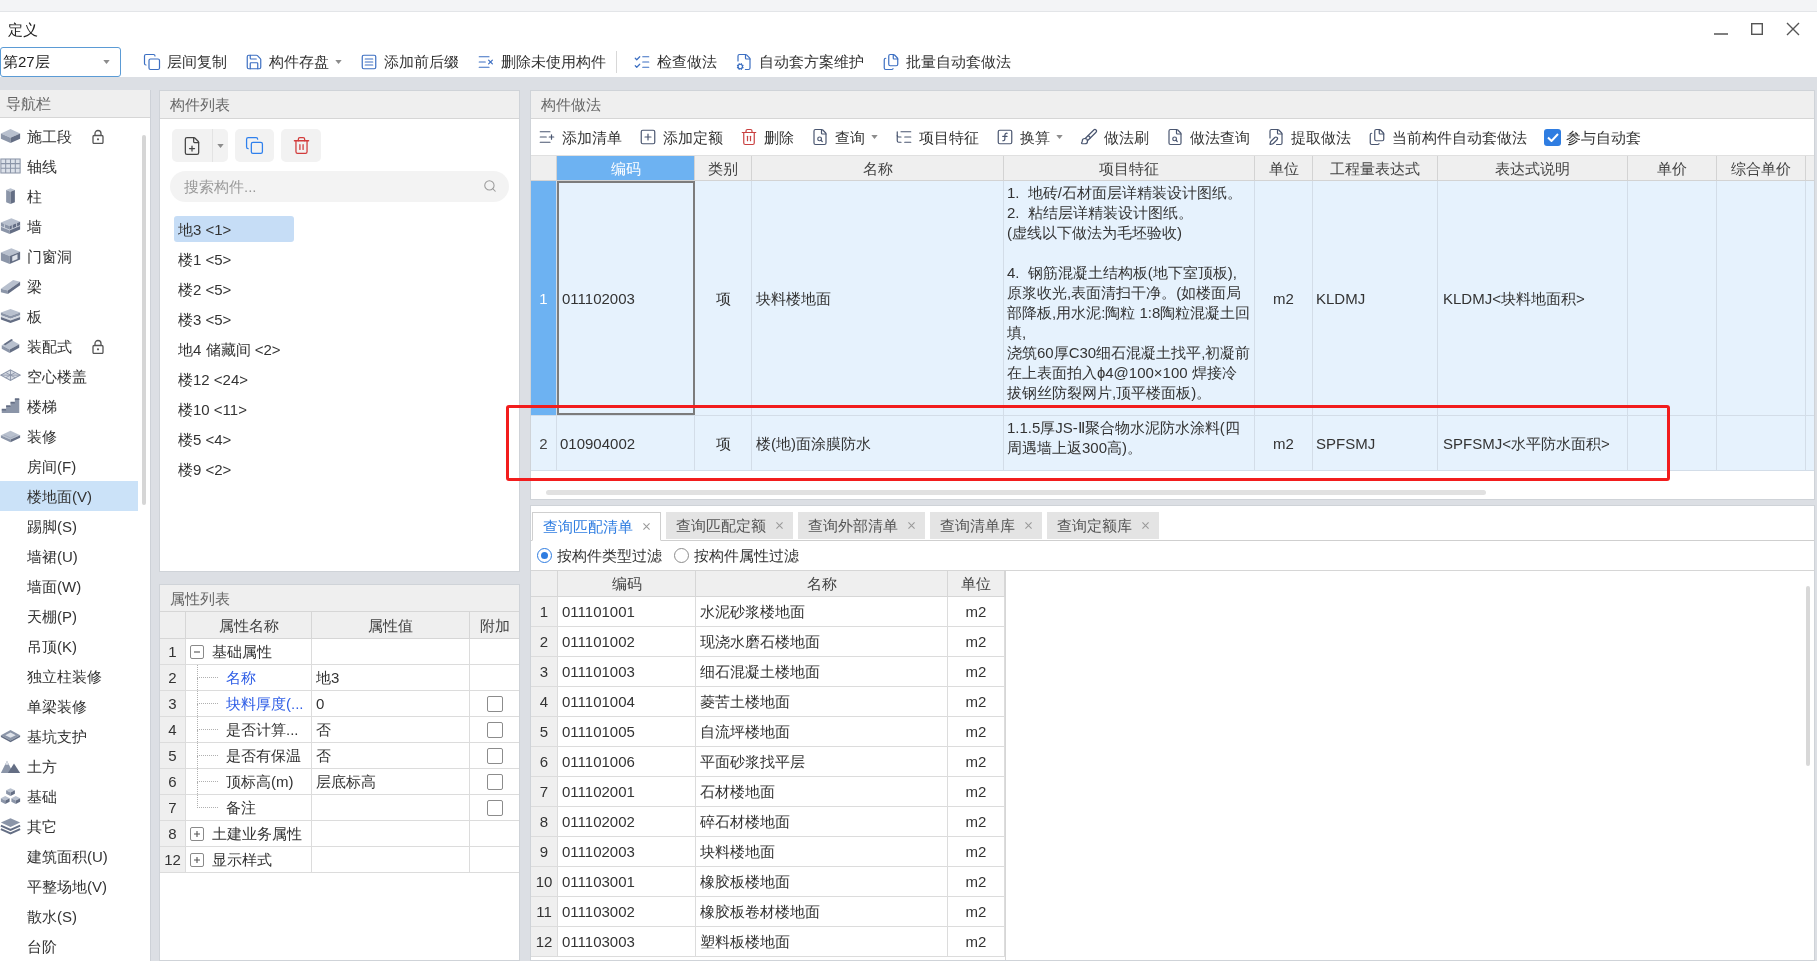 This screenshot has width=1817, height=961. What do you see at coordinates (1672, 168) in the screenshot?
I see `column-header: 单价` at bounding box center [1672, 168].